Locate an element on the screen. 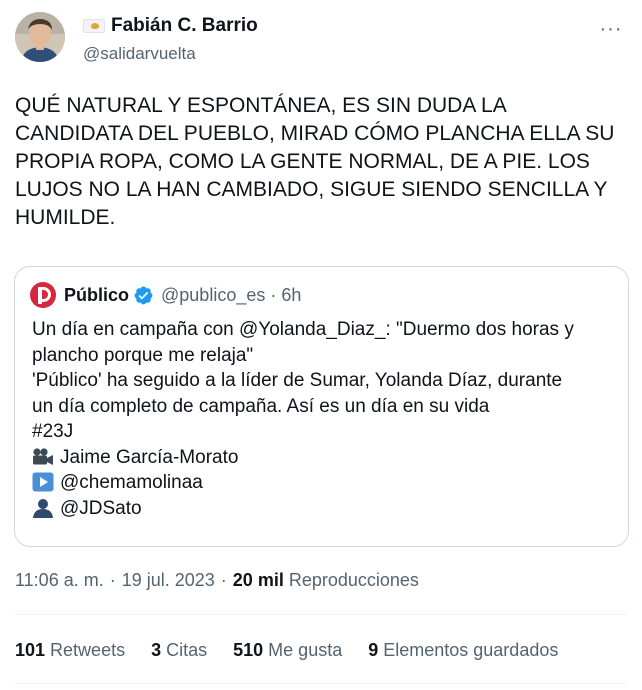 The width and height of the screenshot is (642, 690). tweet-date: 19 jul. 2023 is located at coordinates (168, 580).